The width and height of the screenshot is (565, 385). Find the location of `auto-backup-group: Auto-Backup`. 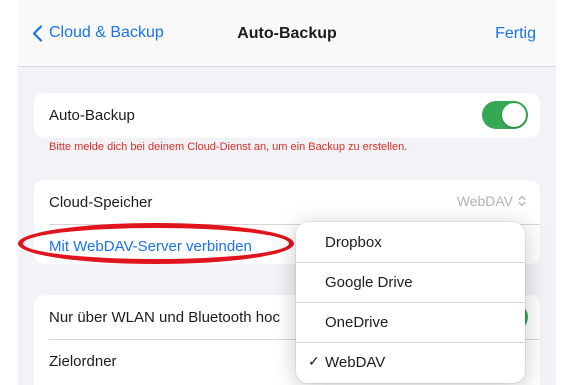

auto-backup-group: Auto-Backup is located at coordinates (287, 115).